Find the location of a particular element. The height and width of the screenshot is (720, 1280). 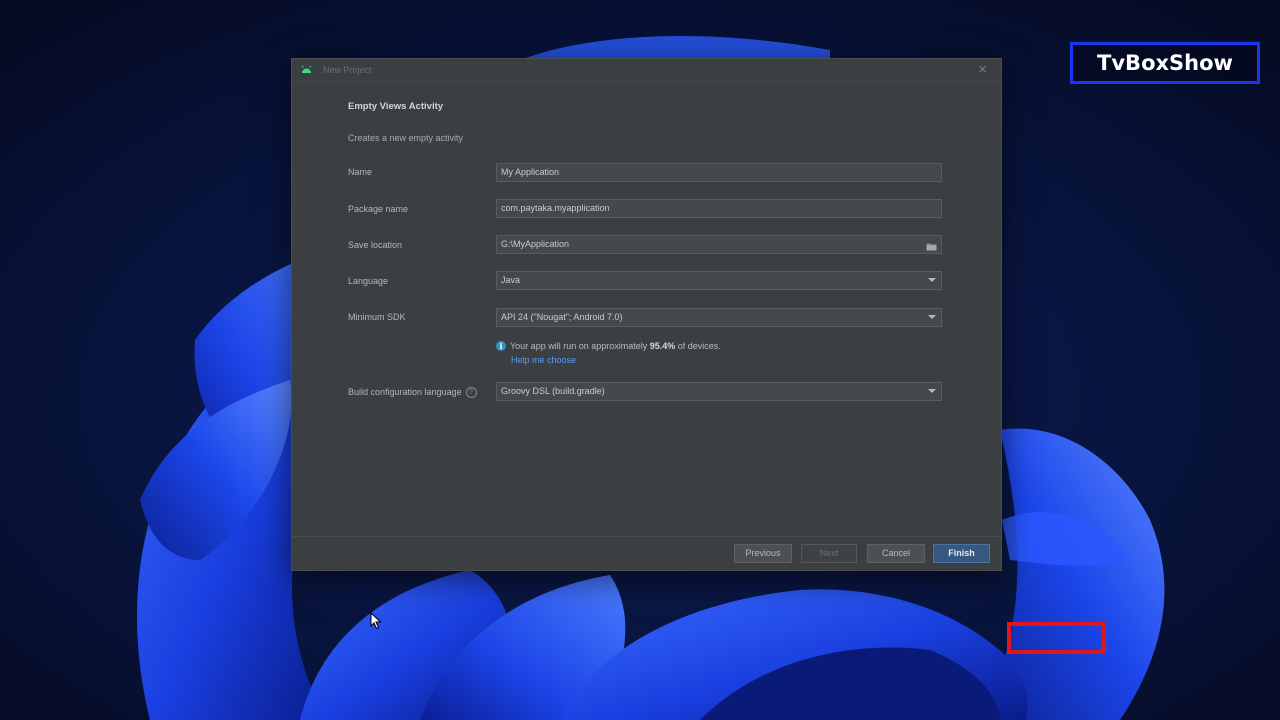

save-location-label: Save location is located at coordinates (375, 245).